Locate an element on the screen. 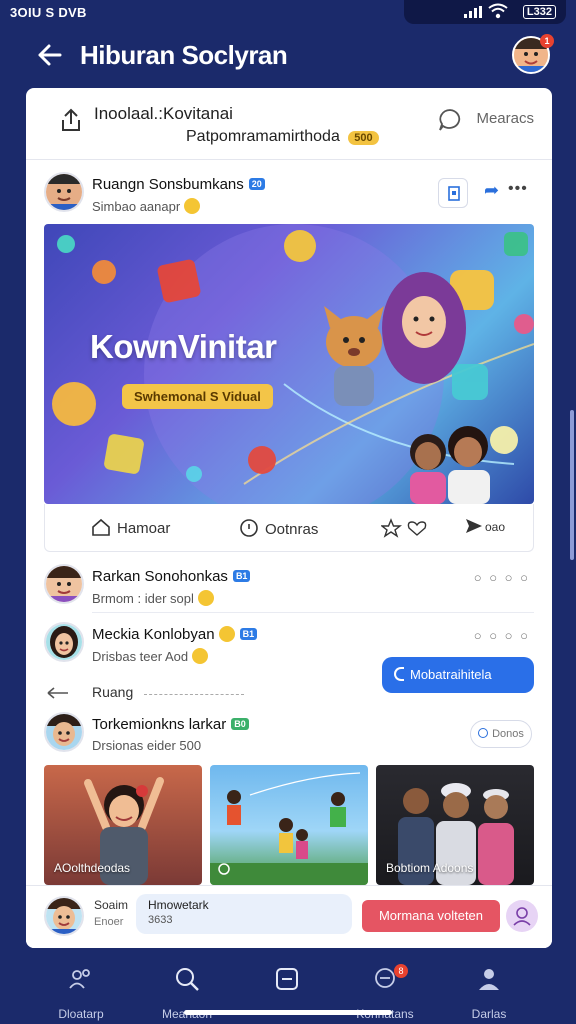 Image resolution: width=576 pixels, height=1024 pixels. notification-badge: 1 is located at coordinates (547, 41).